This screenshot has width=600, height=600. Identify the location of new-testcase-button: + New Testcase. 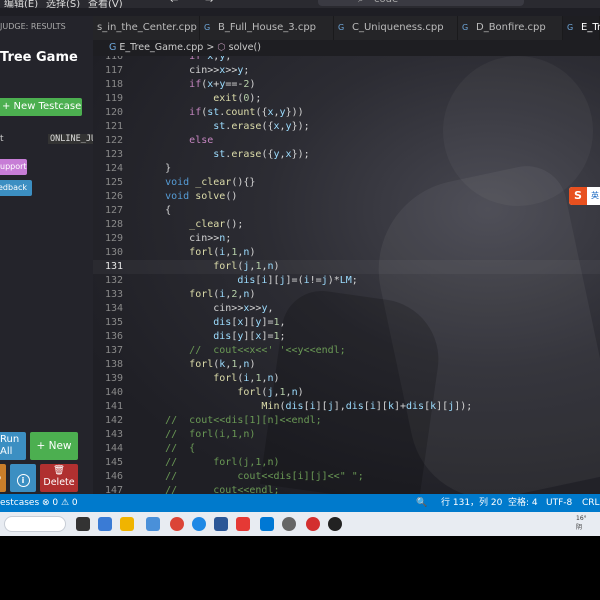
(41, 107).